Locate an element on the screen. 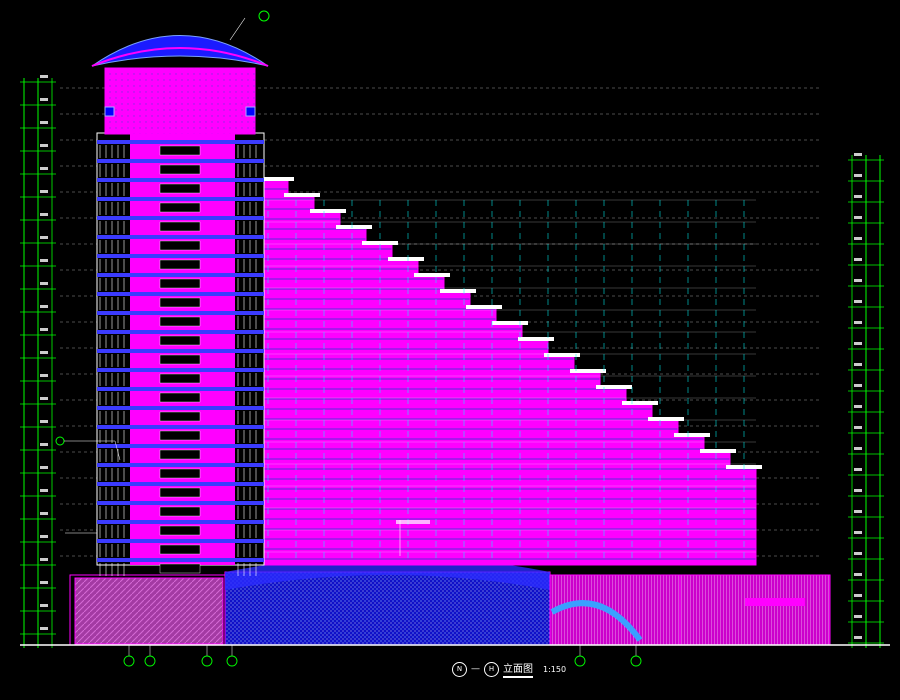 This screenshot has height=700, width=900. left-dimension-chain is located at coordinates (38, 361).